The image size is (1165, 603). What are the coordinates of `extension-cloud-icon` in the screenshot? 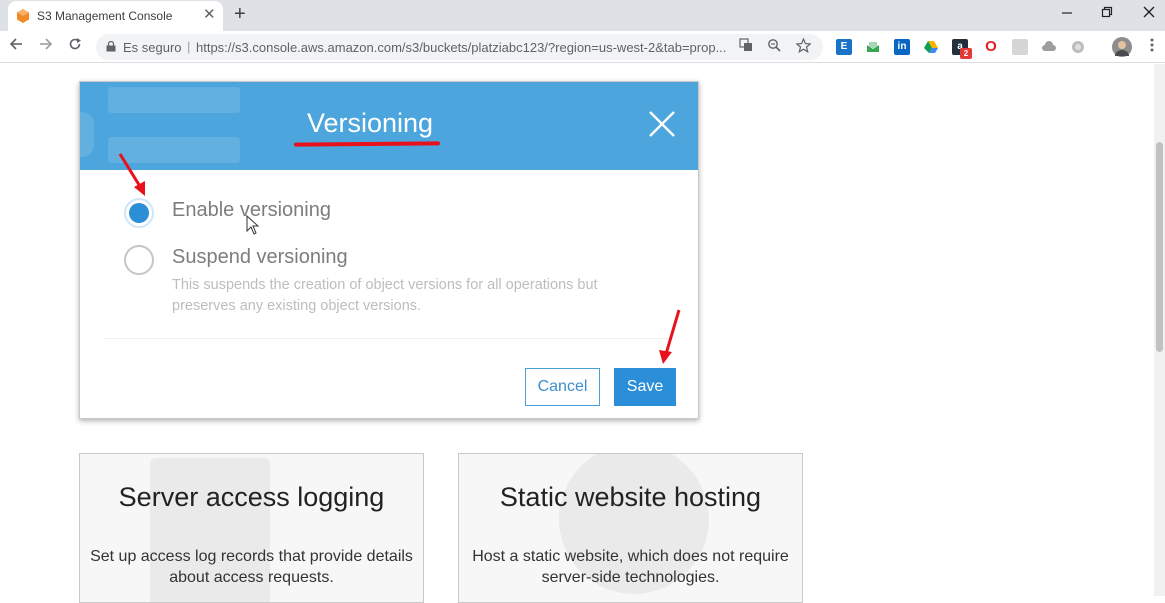 It's located at (1049, 47).